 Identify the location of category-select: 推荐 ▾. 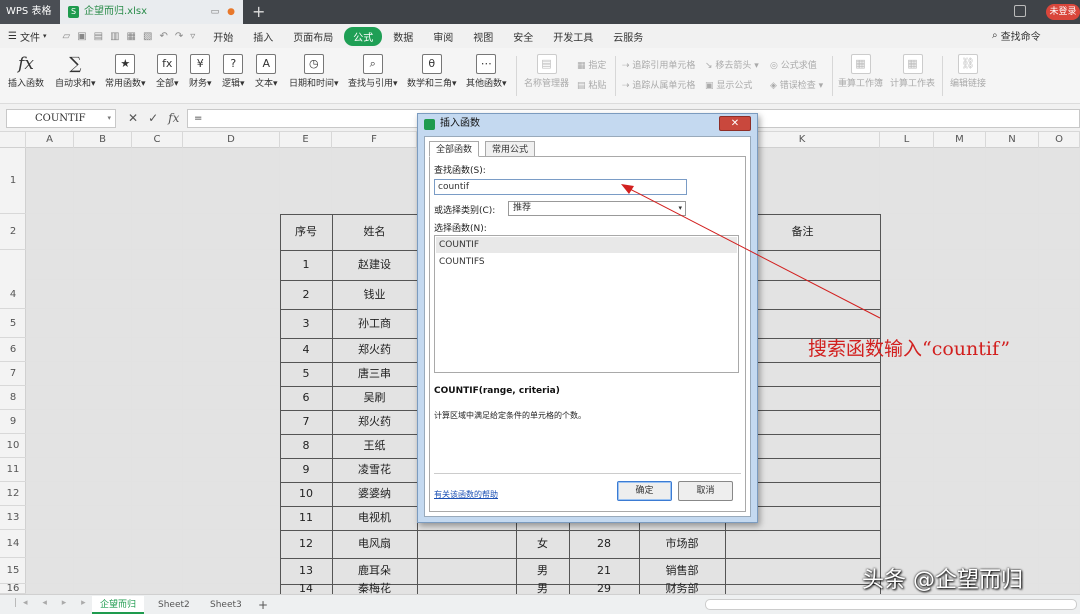
(597, 208).